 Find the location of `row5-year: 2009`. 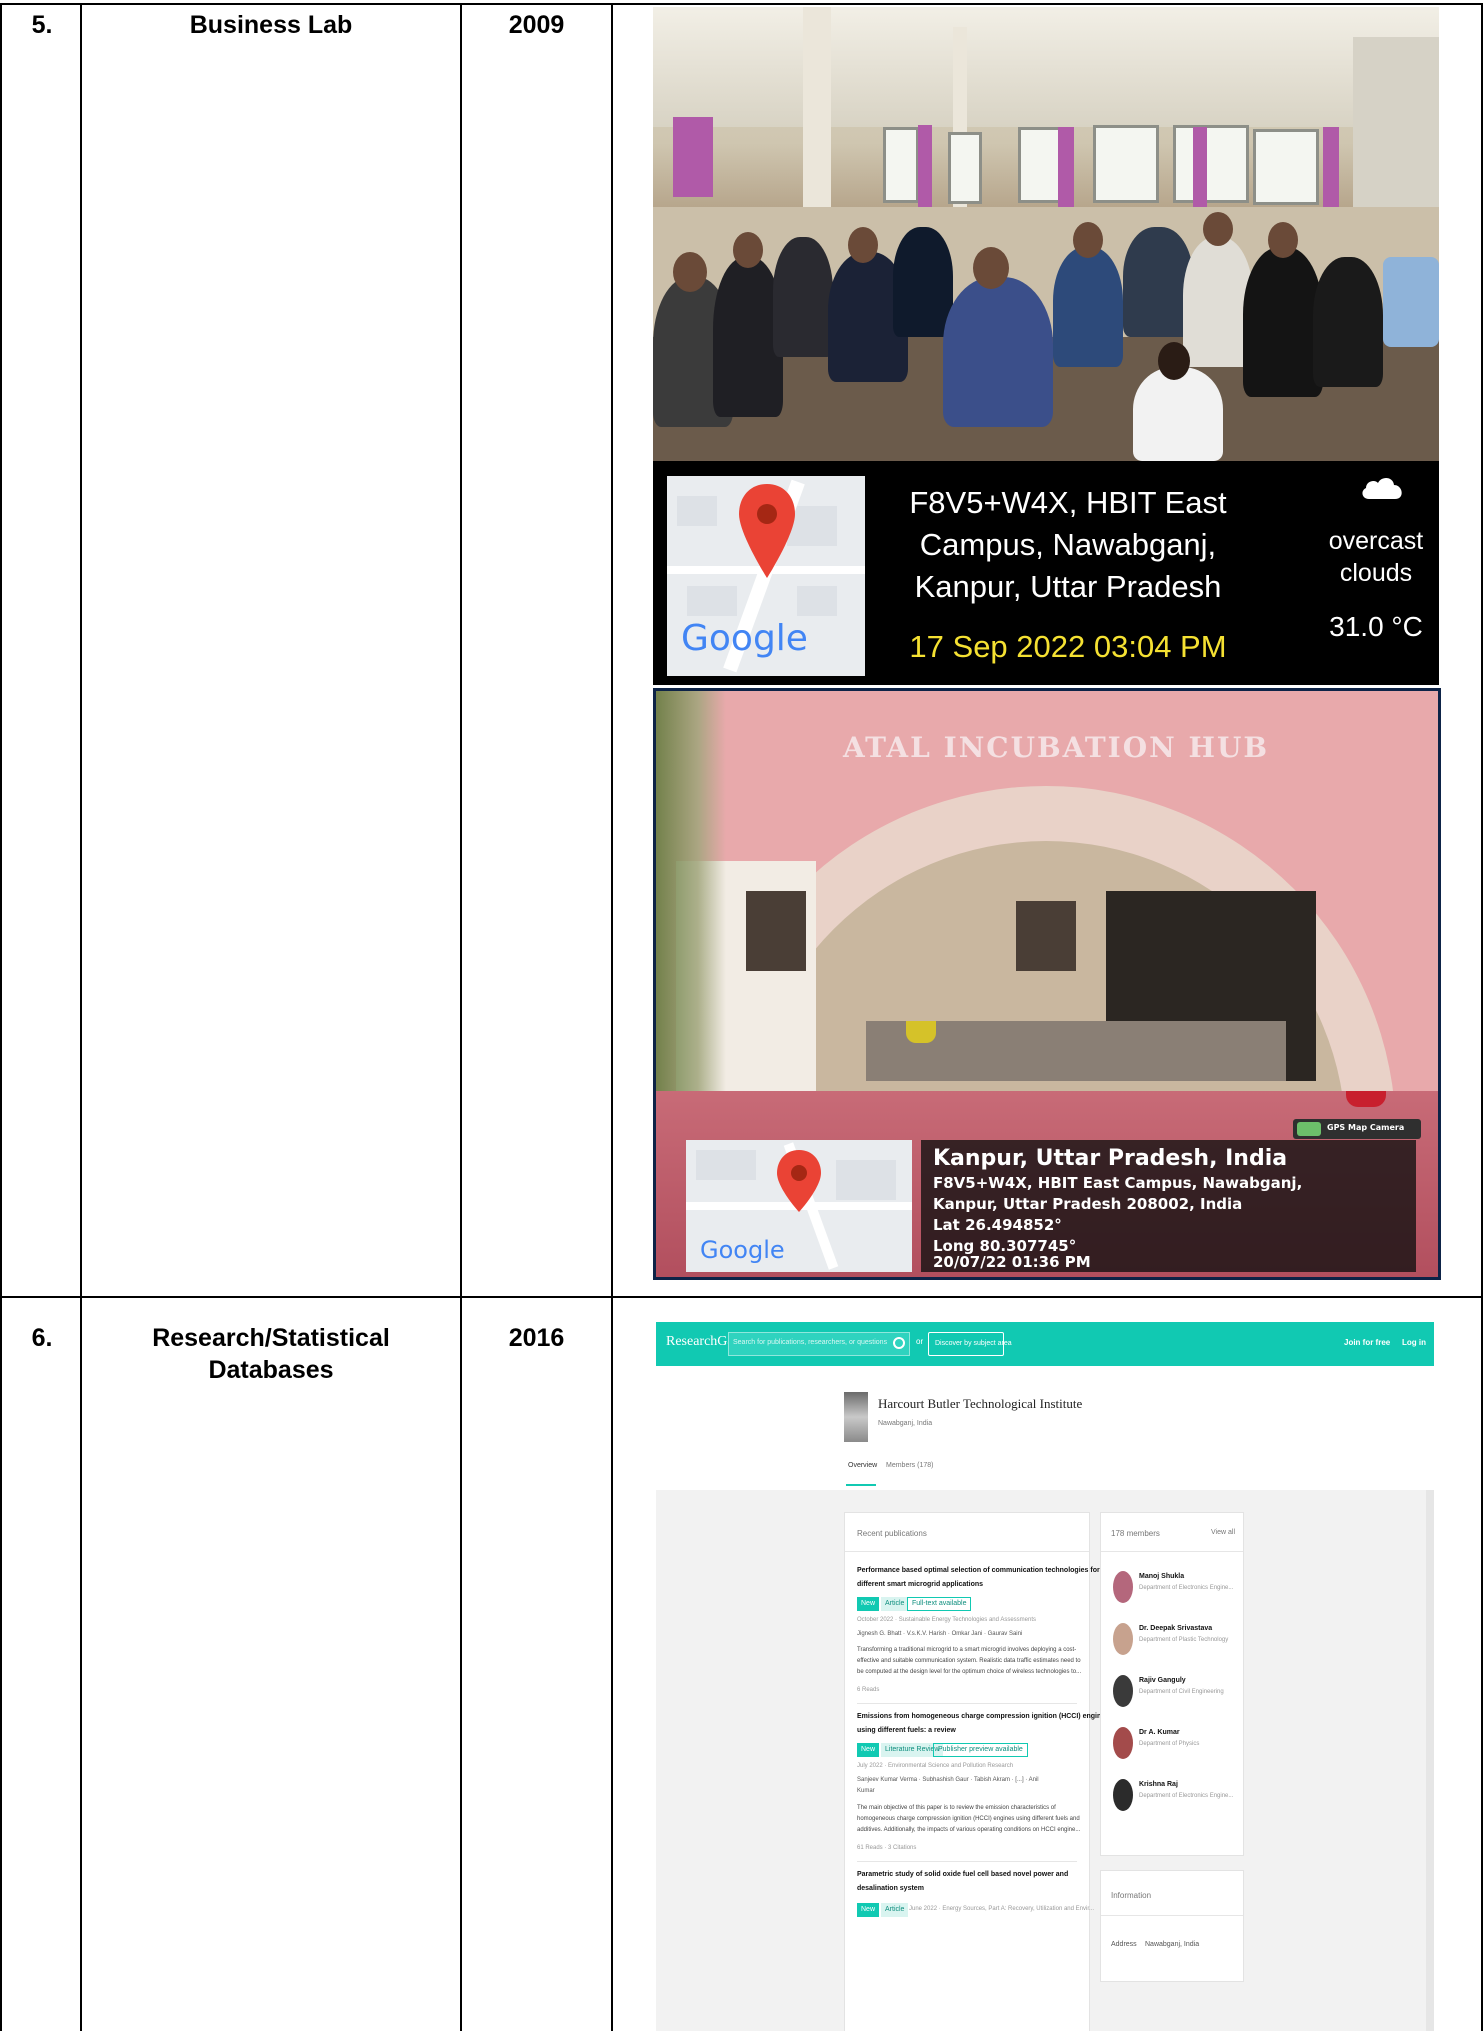

row5-year: 2009 is located at coordinates (536, 25).